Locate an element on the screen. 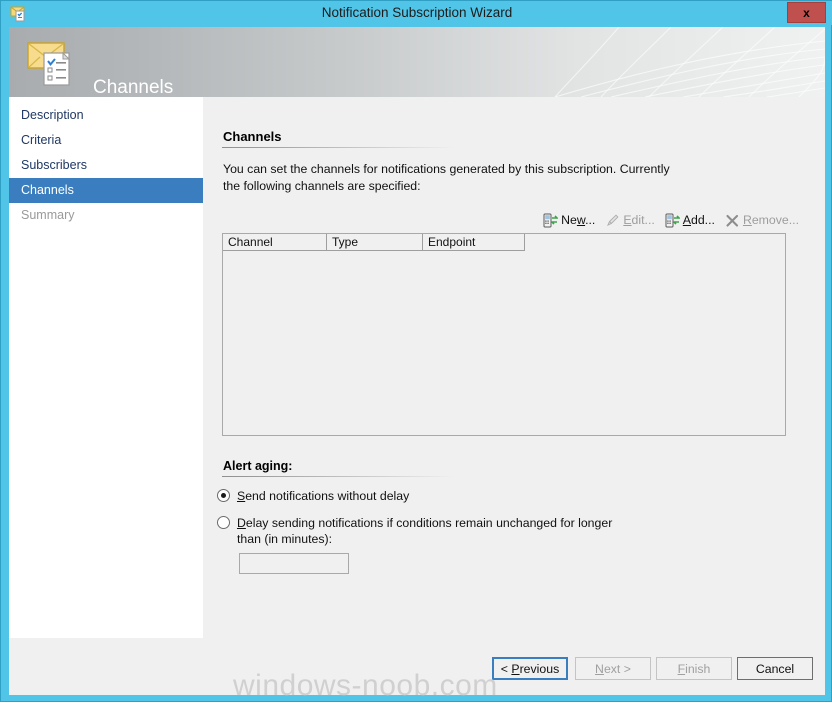 This screenshot has height=703, width=832. previous-button: < Previous is located at coordinates (530, 668).